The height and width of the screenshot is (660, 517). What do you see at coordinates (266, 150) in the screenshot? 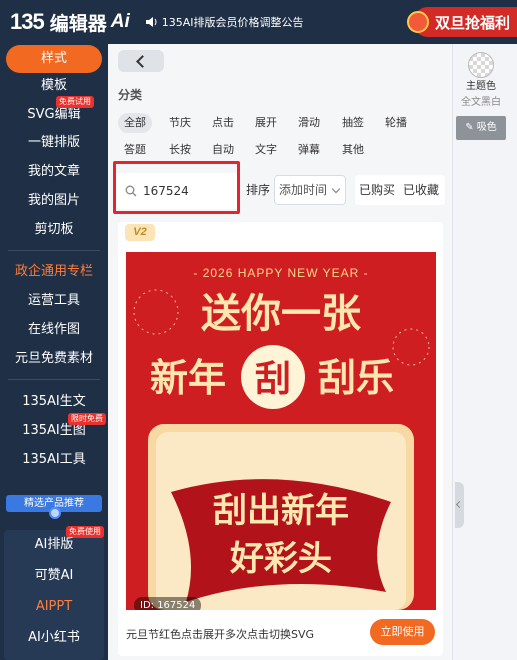
I see `category-chip: 文字` at bounding box center [266, 150].